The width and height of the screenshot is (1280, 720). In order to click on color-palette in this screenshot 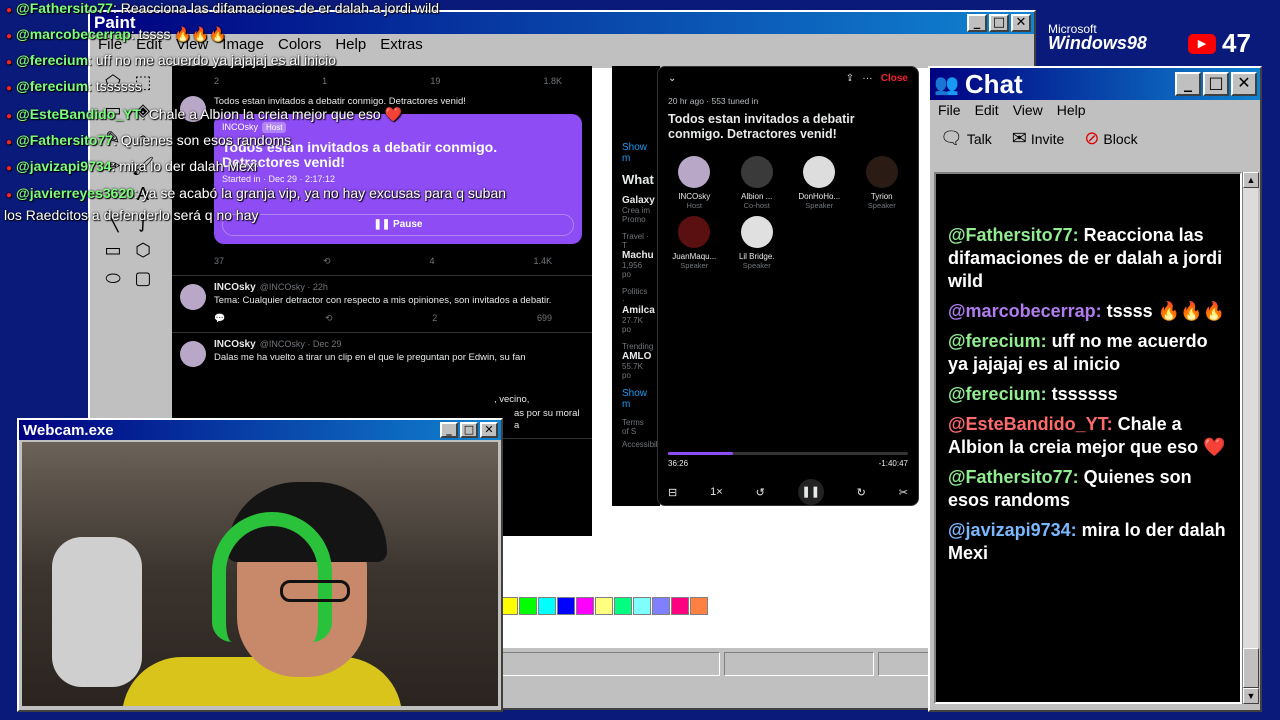, I will do `click(604, 606)`.